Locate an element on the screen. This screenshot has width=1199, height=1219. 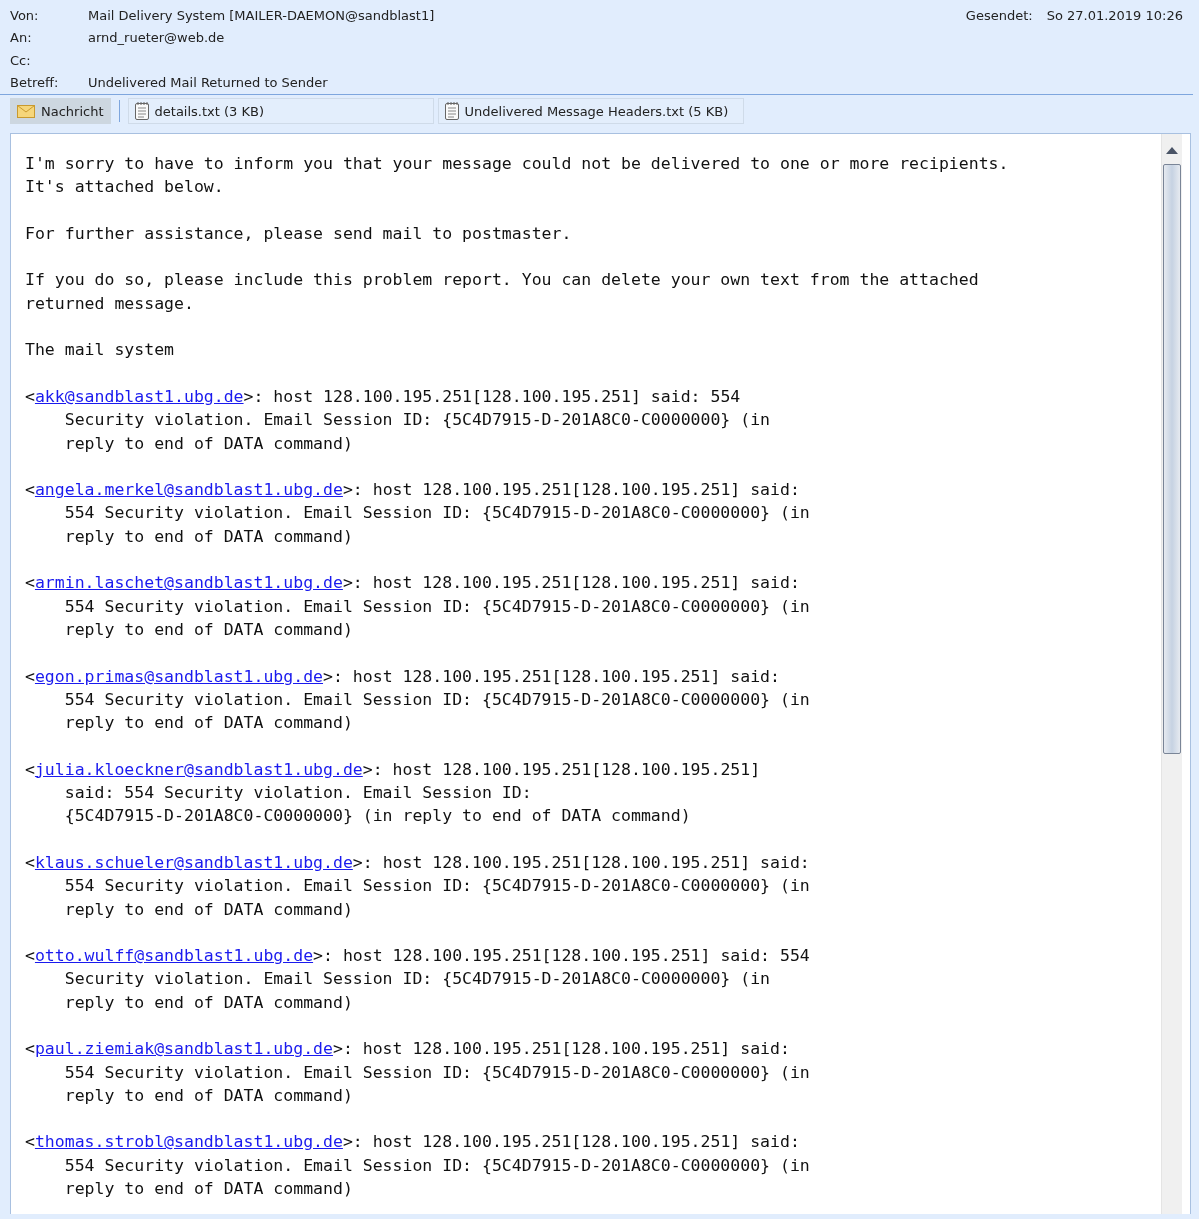
email-link: angela.merkel@sandblast1.ubg.de is located at coordinates (188, 490).